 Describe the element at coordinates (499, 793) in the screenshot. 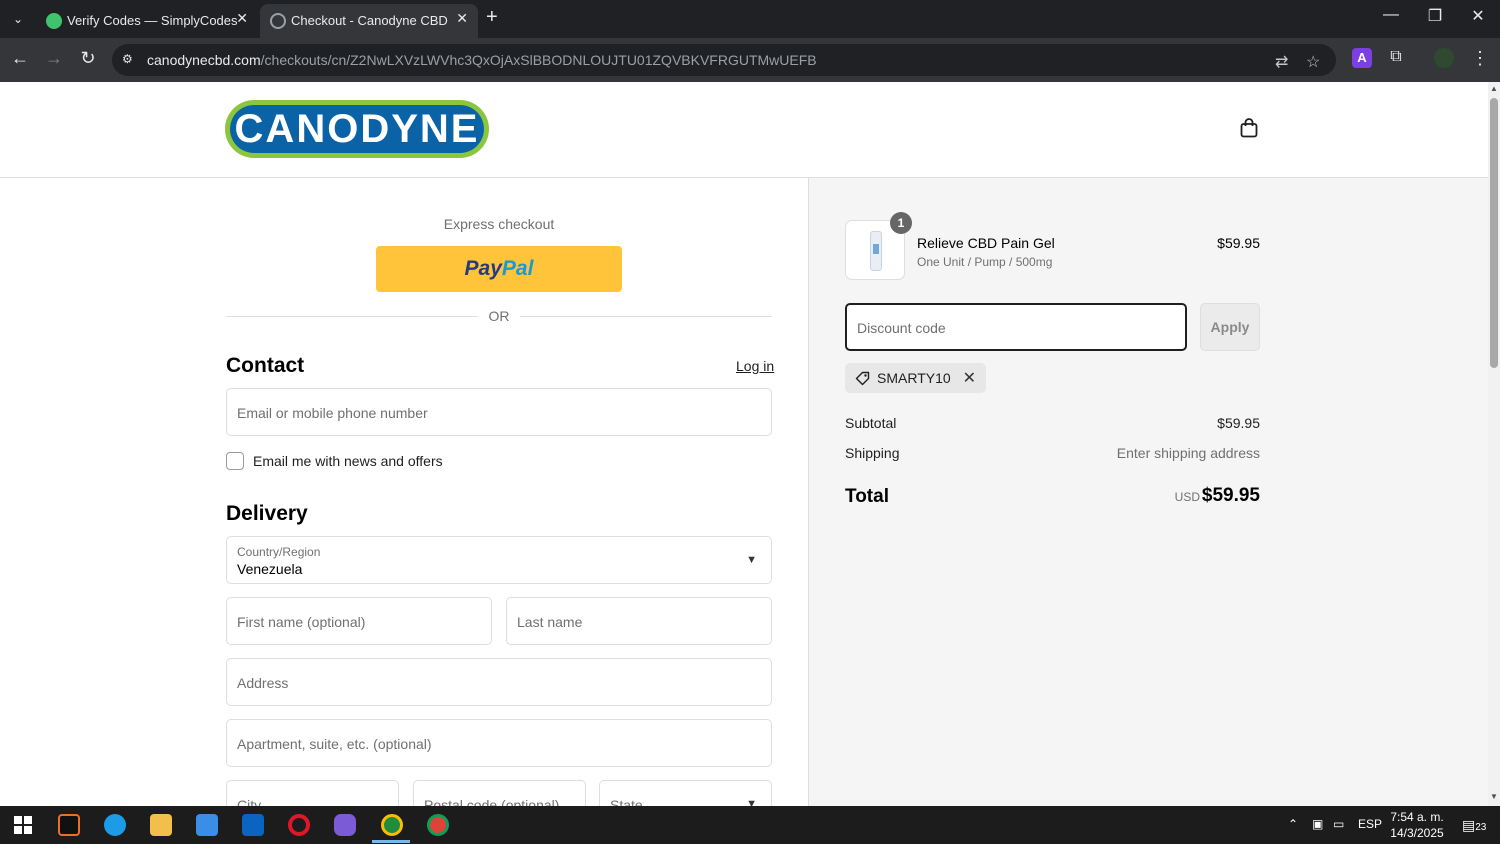

I see `postal-code-field: Postal code (optional)` at that location.